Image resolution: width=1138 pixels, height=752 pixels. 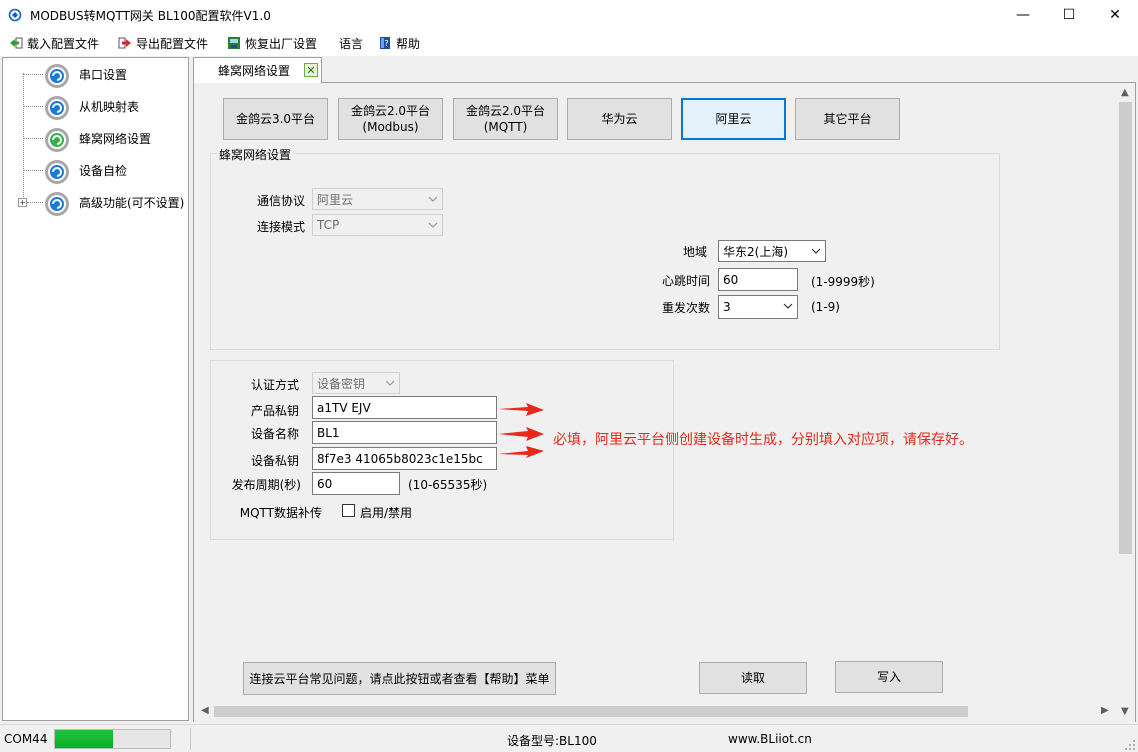 What do you see at coordinates (1130, 745) in the screenshot?
I see `resize-grip-icon` at bounding box center [1130, 745].